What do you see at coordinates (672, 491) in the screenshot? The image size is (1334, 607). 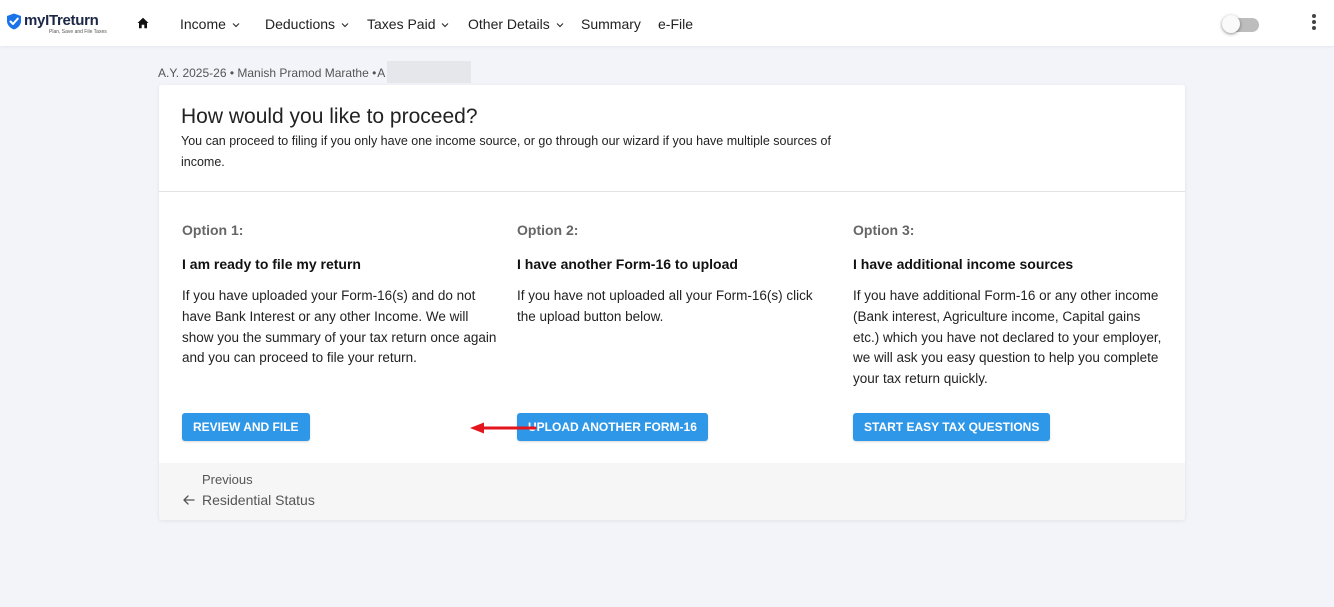 I see `card-footer: Previous Residential Status` at bounding box center [672, 491].